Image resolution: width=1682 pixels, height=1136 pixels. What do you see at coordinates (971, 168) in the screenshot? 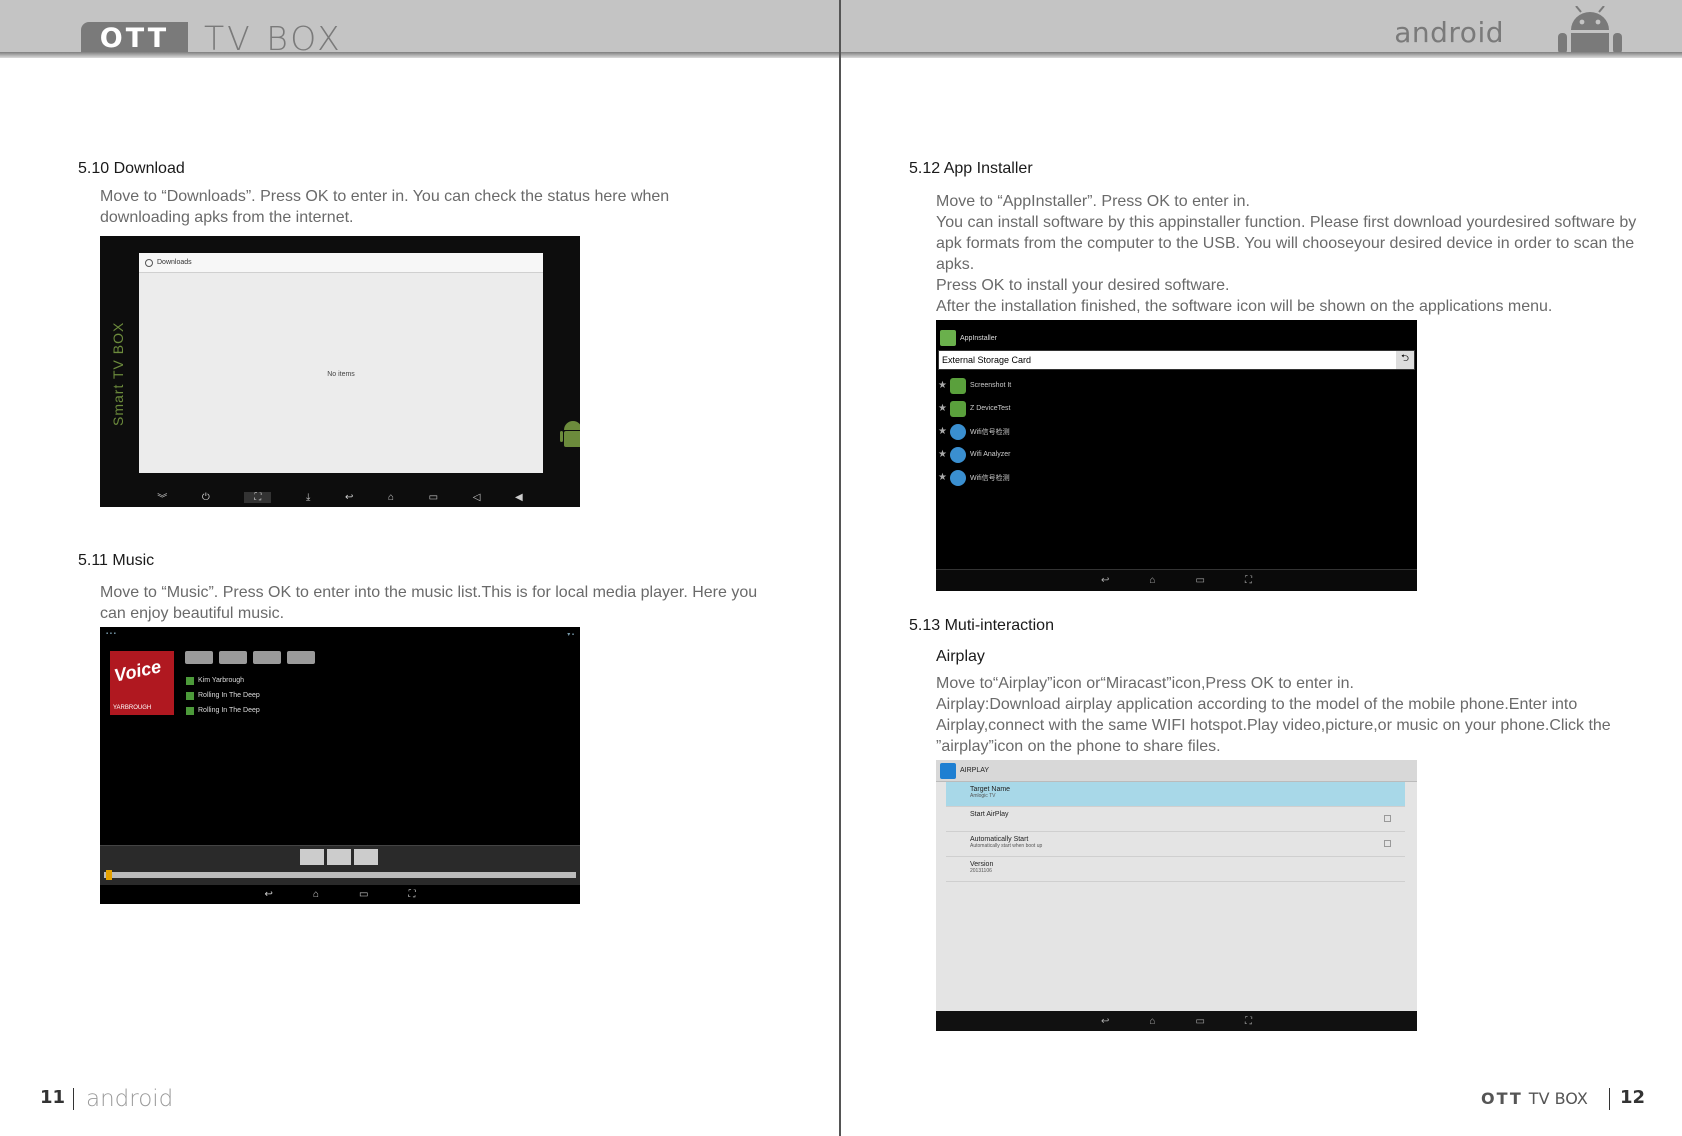
I see `section-title-app-installer: 5.12 App Installer` at bounding box center [971, 168].